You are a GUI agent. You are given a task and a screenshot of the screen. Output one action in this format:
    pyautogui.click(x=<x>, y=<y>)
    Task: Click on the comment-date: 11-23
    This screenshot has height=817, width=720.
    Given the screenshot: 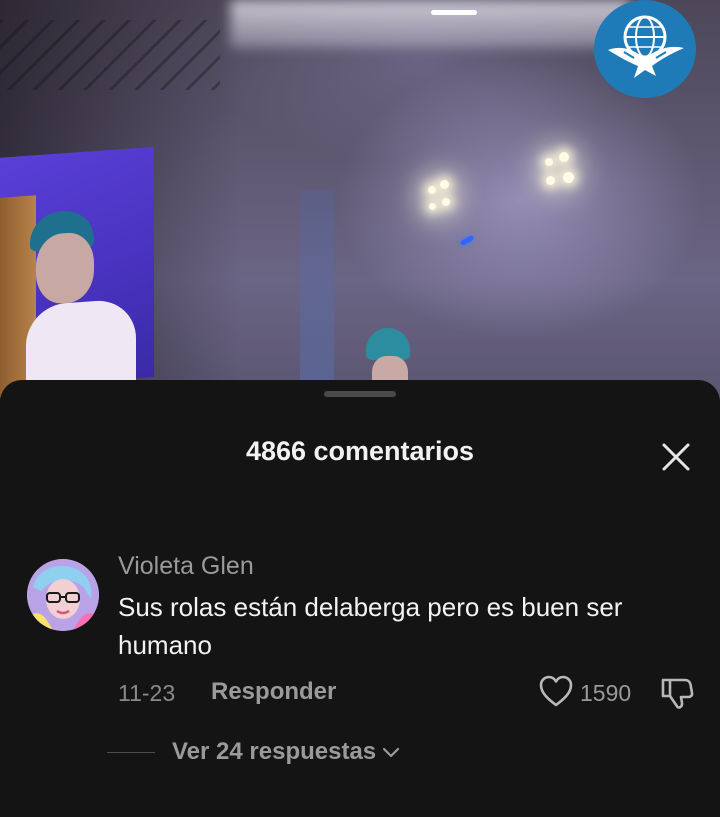 What is the action you would take?
    pyautogui.click(x=147, y=693)
    